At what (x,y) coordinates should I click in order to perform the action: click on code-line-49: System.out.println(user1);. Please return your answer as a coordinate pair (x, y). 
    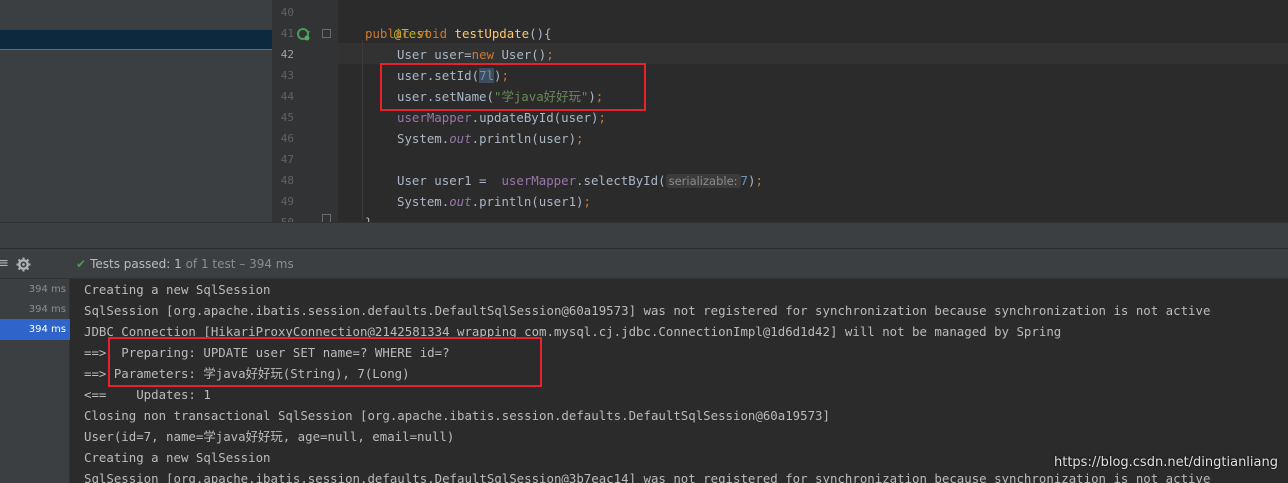
    Looking at the image, I should click on (494, 201).